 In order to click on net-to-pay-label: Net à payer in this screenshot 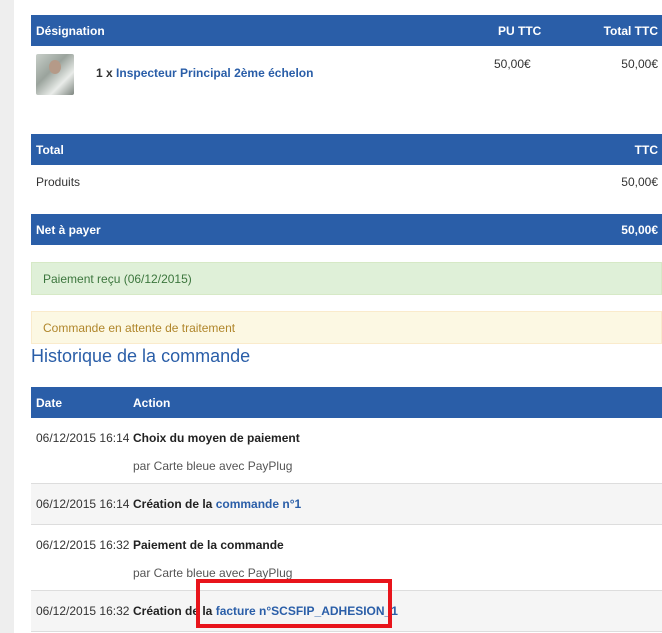, I will do `click(68, 230)`.